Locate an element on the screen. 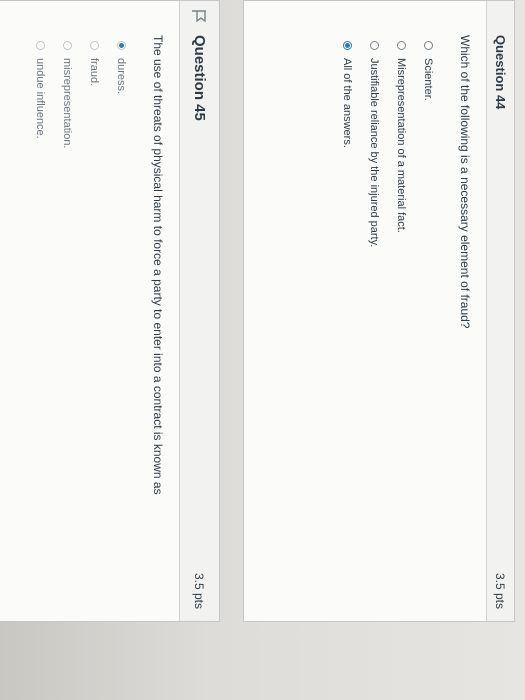 The width and height of the screenshot is (525, 700). question-header: Question 45 3.5 pts is located at coordinates (199, 311).